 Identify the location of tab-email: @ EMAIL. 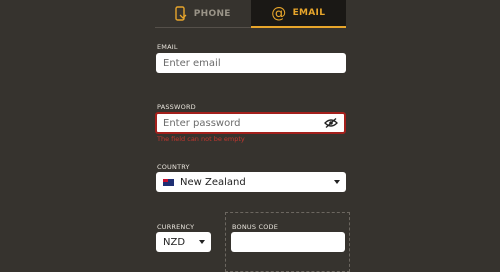
(298, 14).